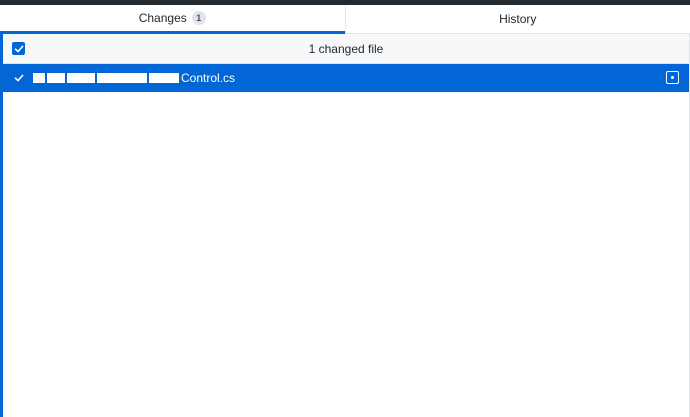 Image resolution: width=690 pixels, height=417 pixels. Describe the element at coordinates (162, 18) in the screenshot. I see `tab-changes-label: Changes` at that location.